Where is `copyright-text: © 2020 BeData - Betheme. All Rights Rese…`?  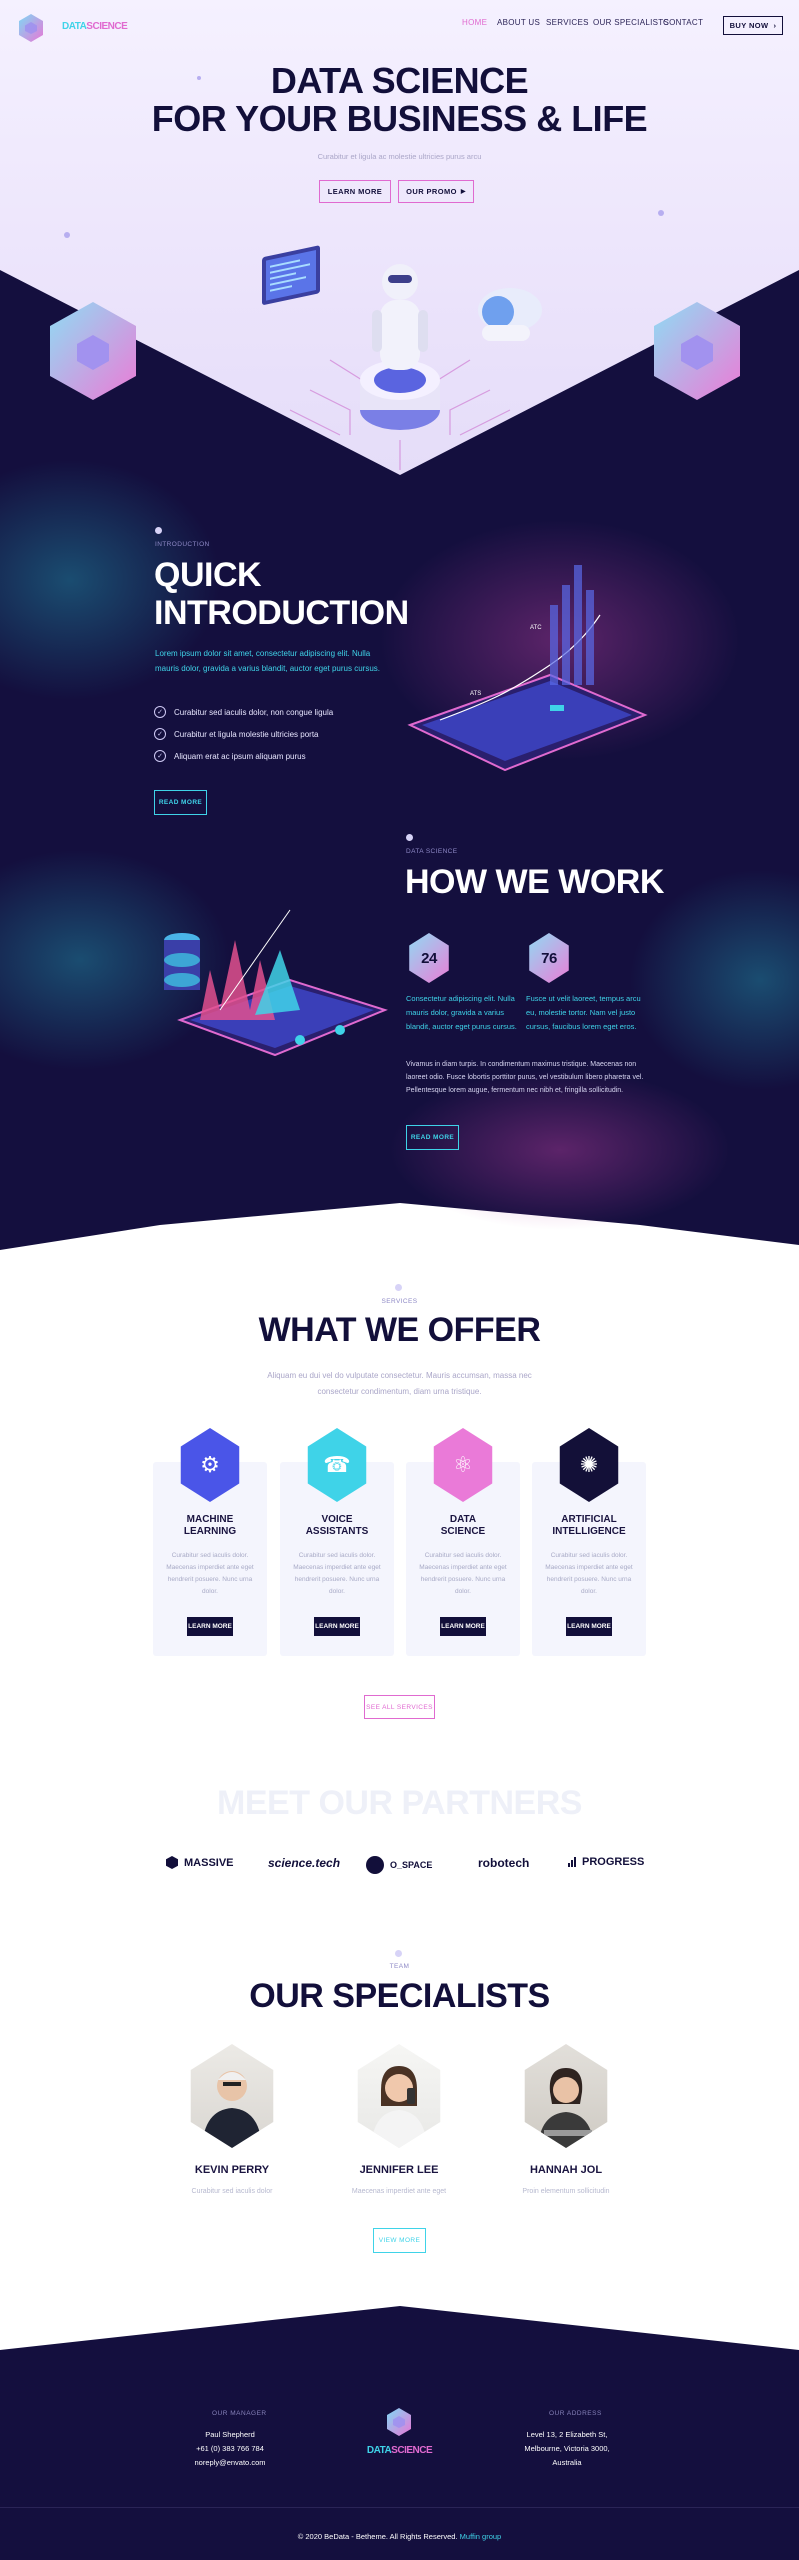
copyright-text: © 2020 BeData - Betheme. All Rights Rese… is located at coordinates (377, 2536).